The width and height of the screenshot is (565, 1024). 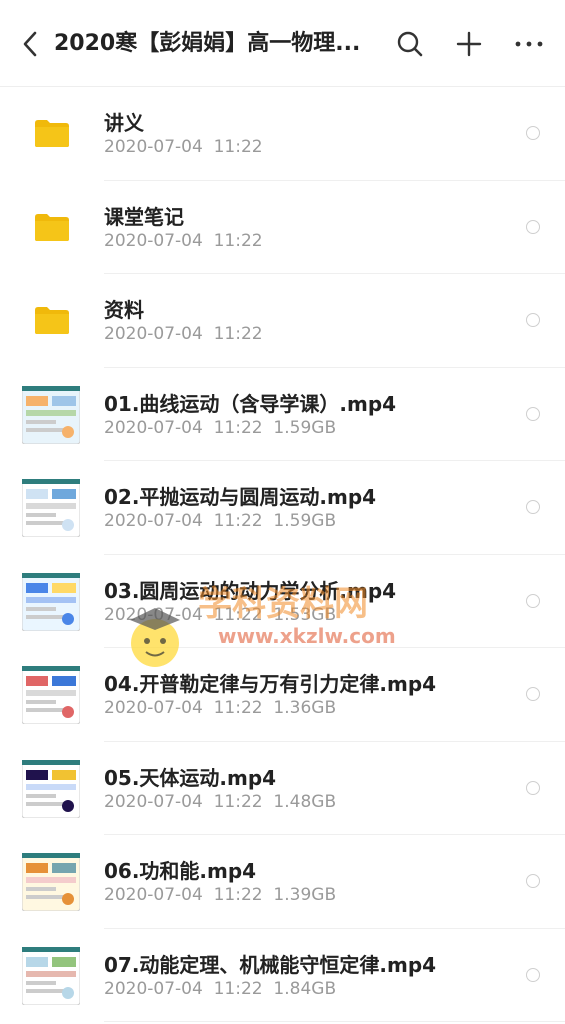 I want to click on video-file-row: 02.平抛运动与圆周运动.mp4 2020-07-04 11:22 1.59GB, so click(x=282, y=508).